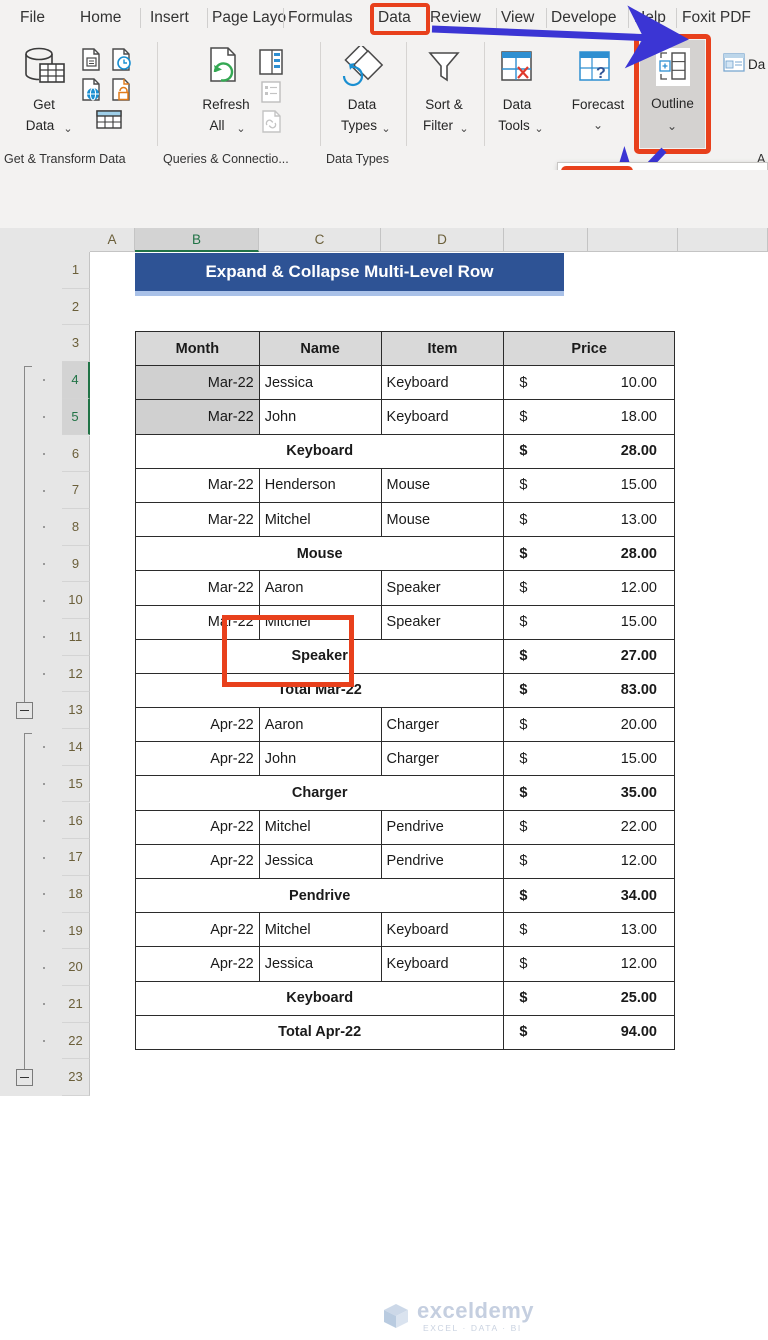  What do you see at coordinates (589, 417) in the screenshot?
I see `cell-price: $18.00` at bounding box center [589, 417].